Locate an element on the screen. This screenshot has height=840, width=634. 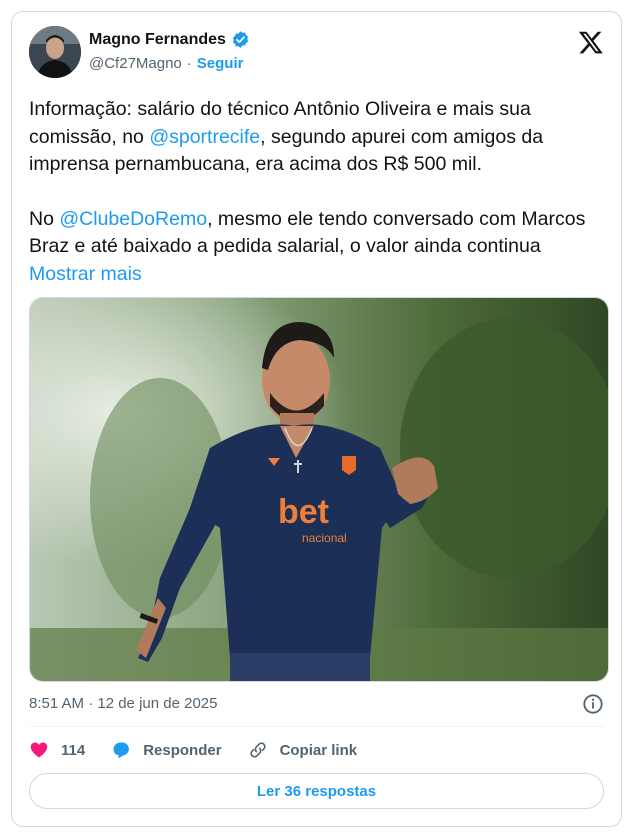
link-icon is located at coordinates (257, 750).